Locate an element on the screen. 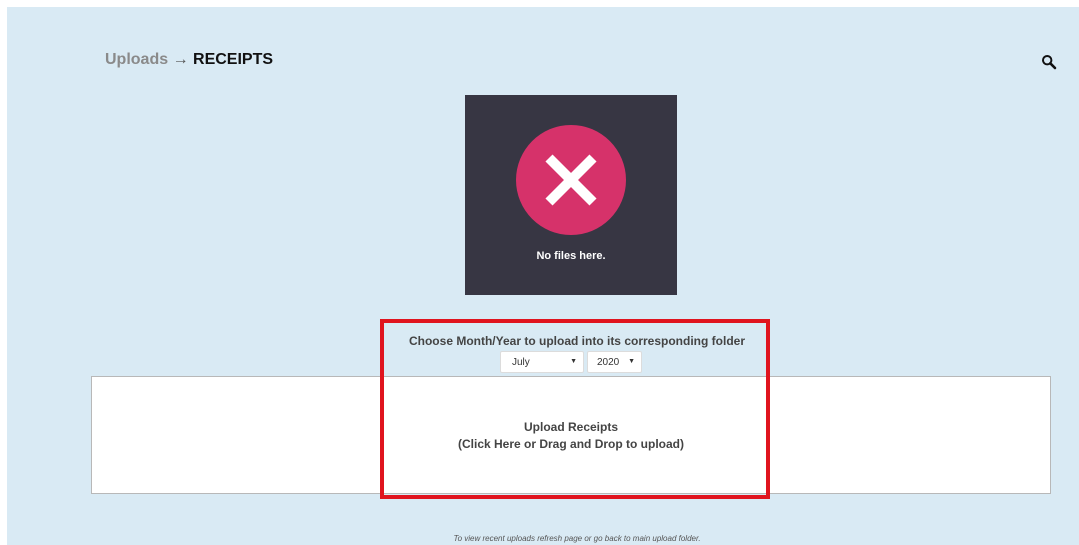 The height and width of the screenshot is (545, 1079). year-select: 2020 ▼ is located at coordinates (614, 362).